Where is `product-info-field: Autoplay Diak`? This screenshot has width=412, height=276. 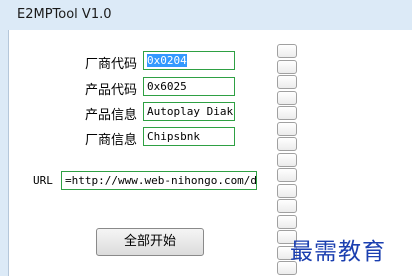 product-info-field: Autoplay Diak is located at coordinates (189, 111).